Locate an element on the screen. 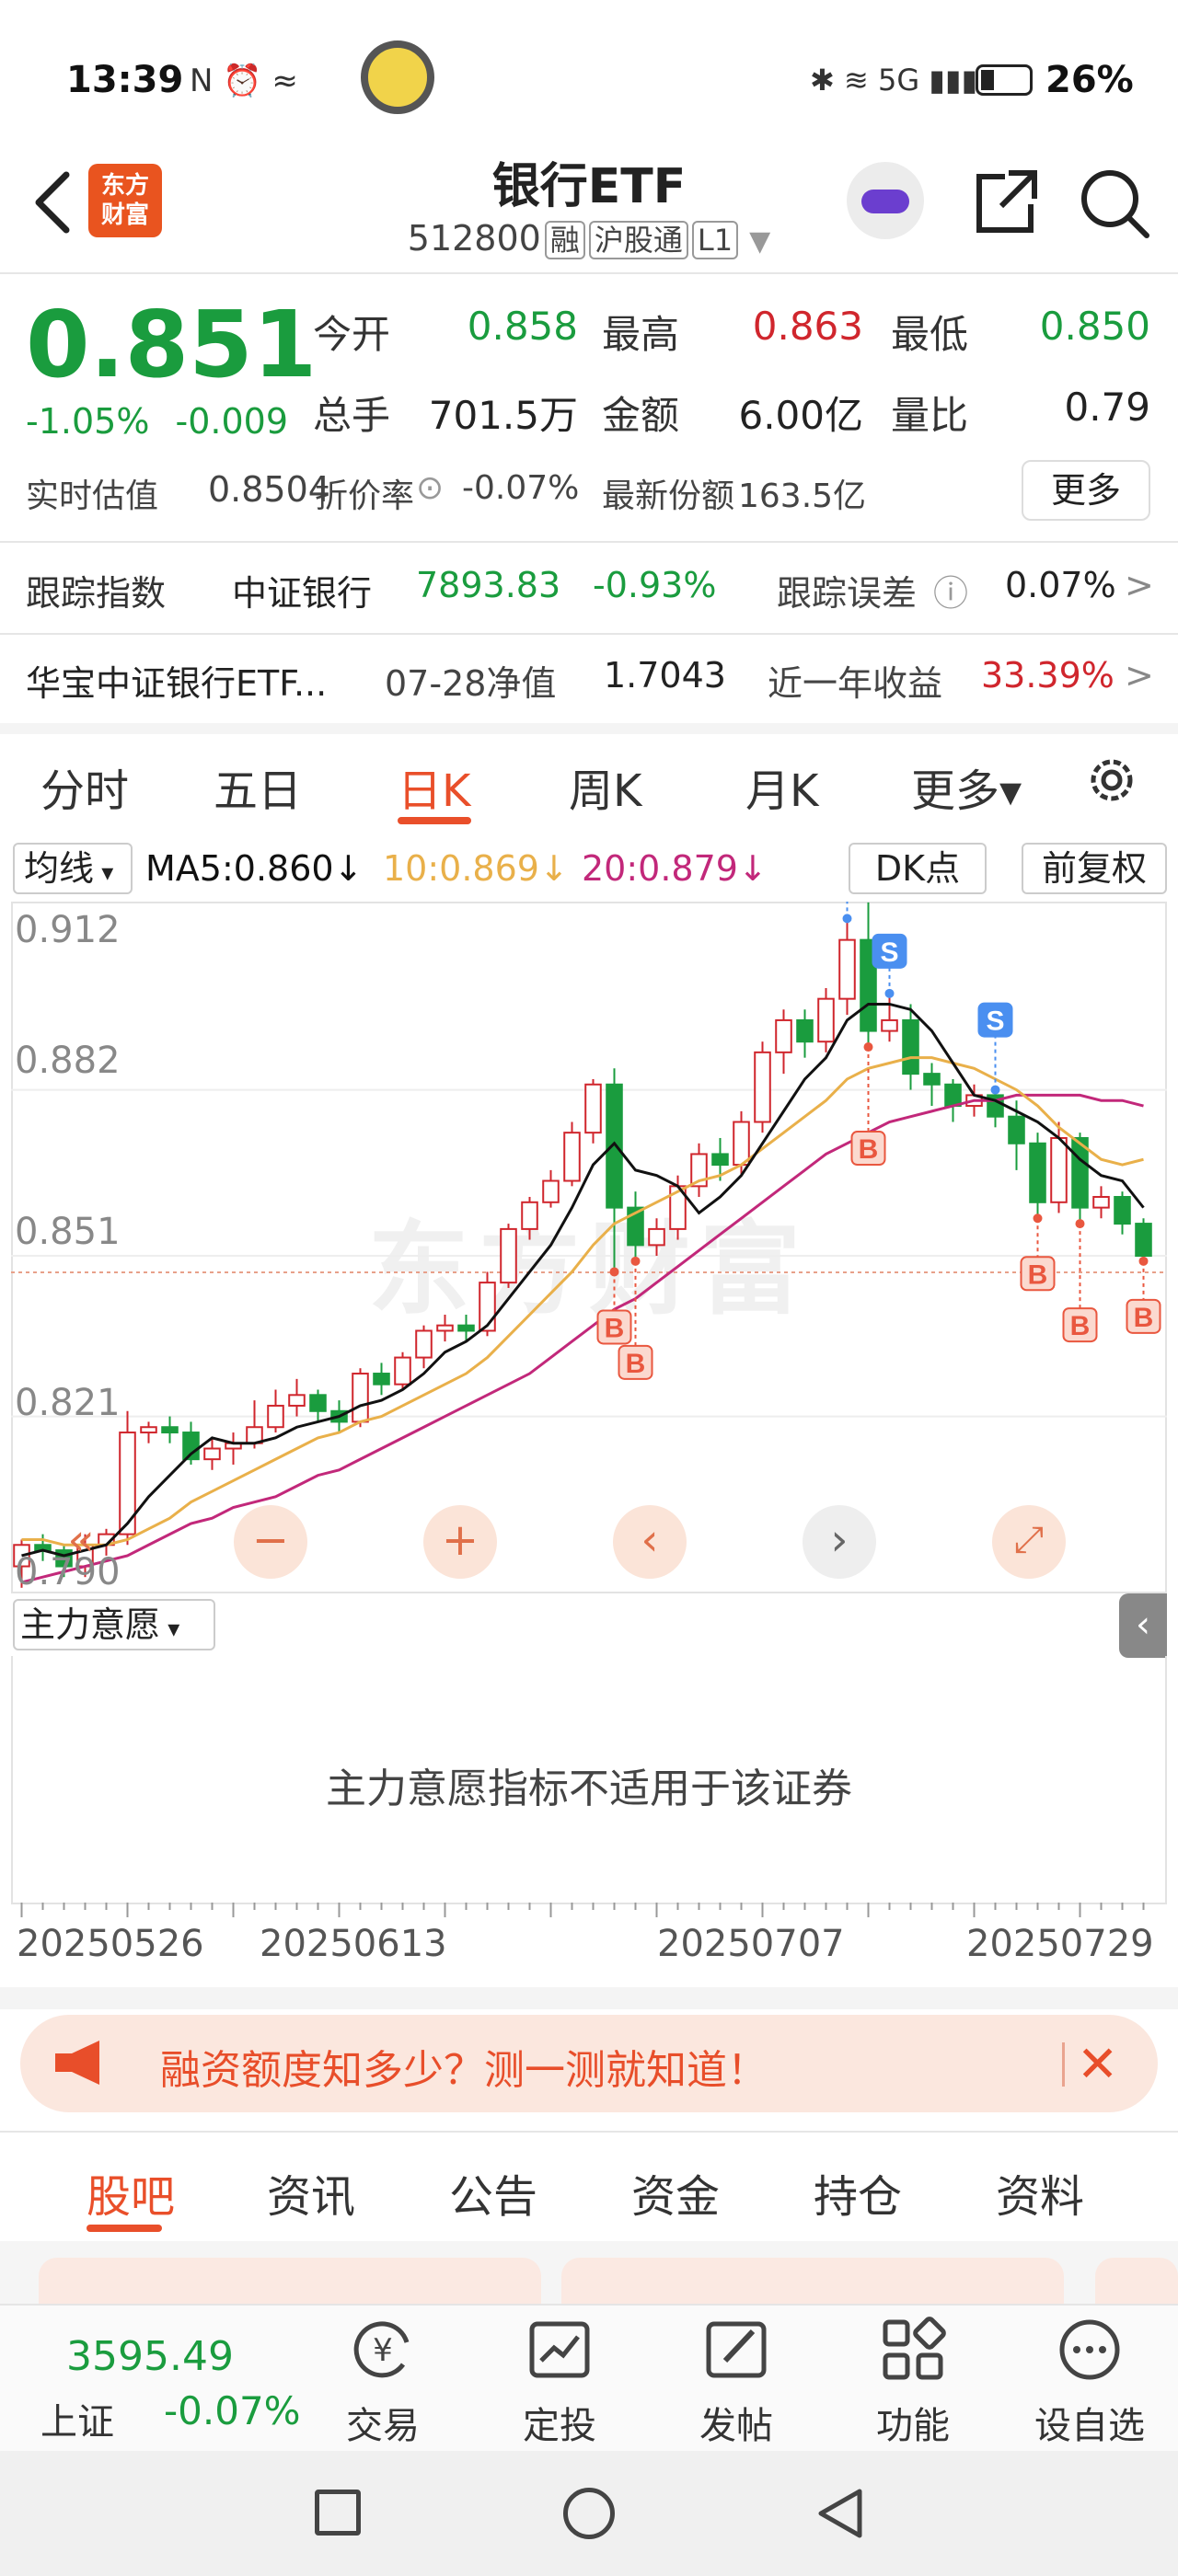 The height and width of the screenshot is (2576, 1178). share-icon is located at coordinates (1005, 202).